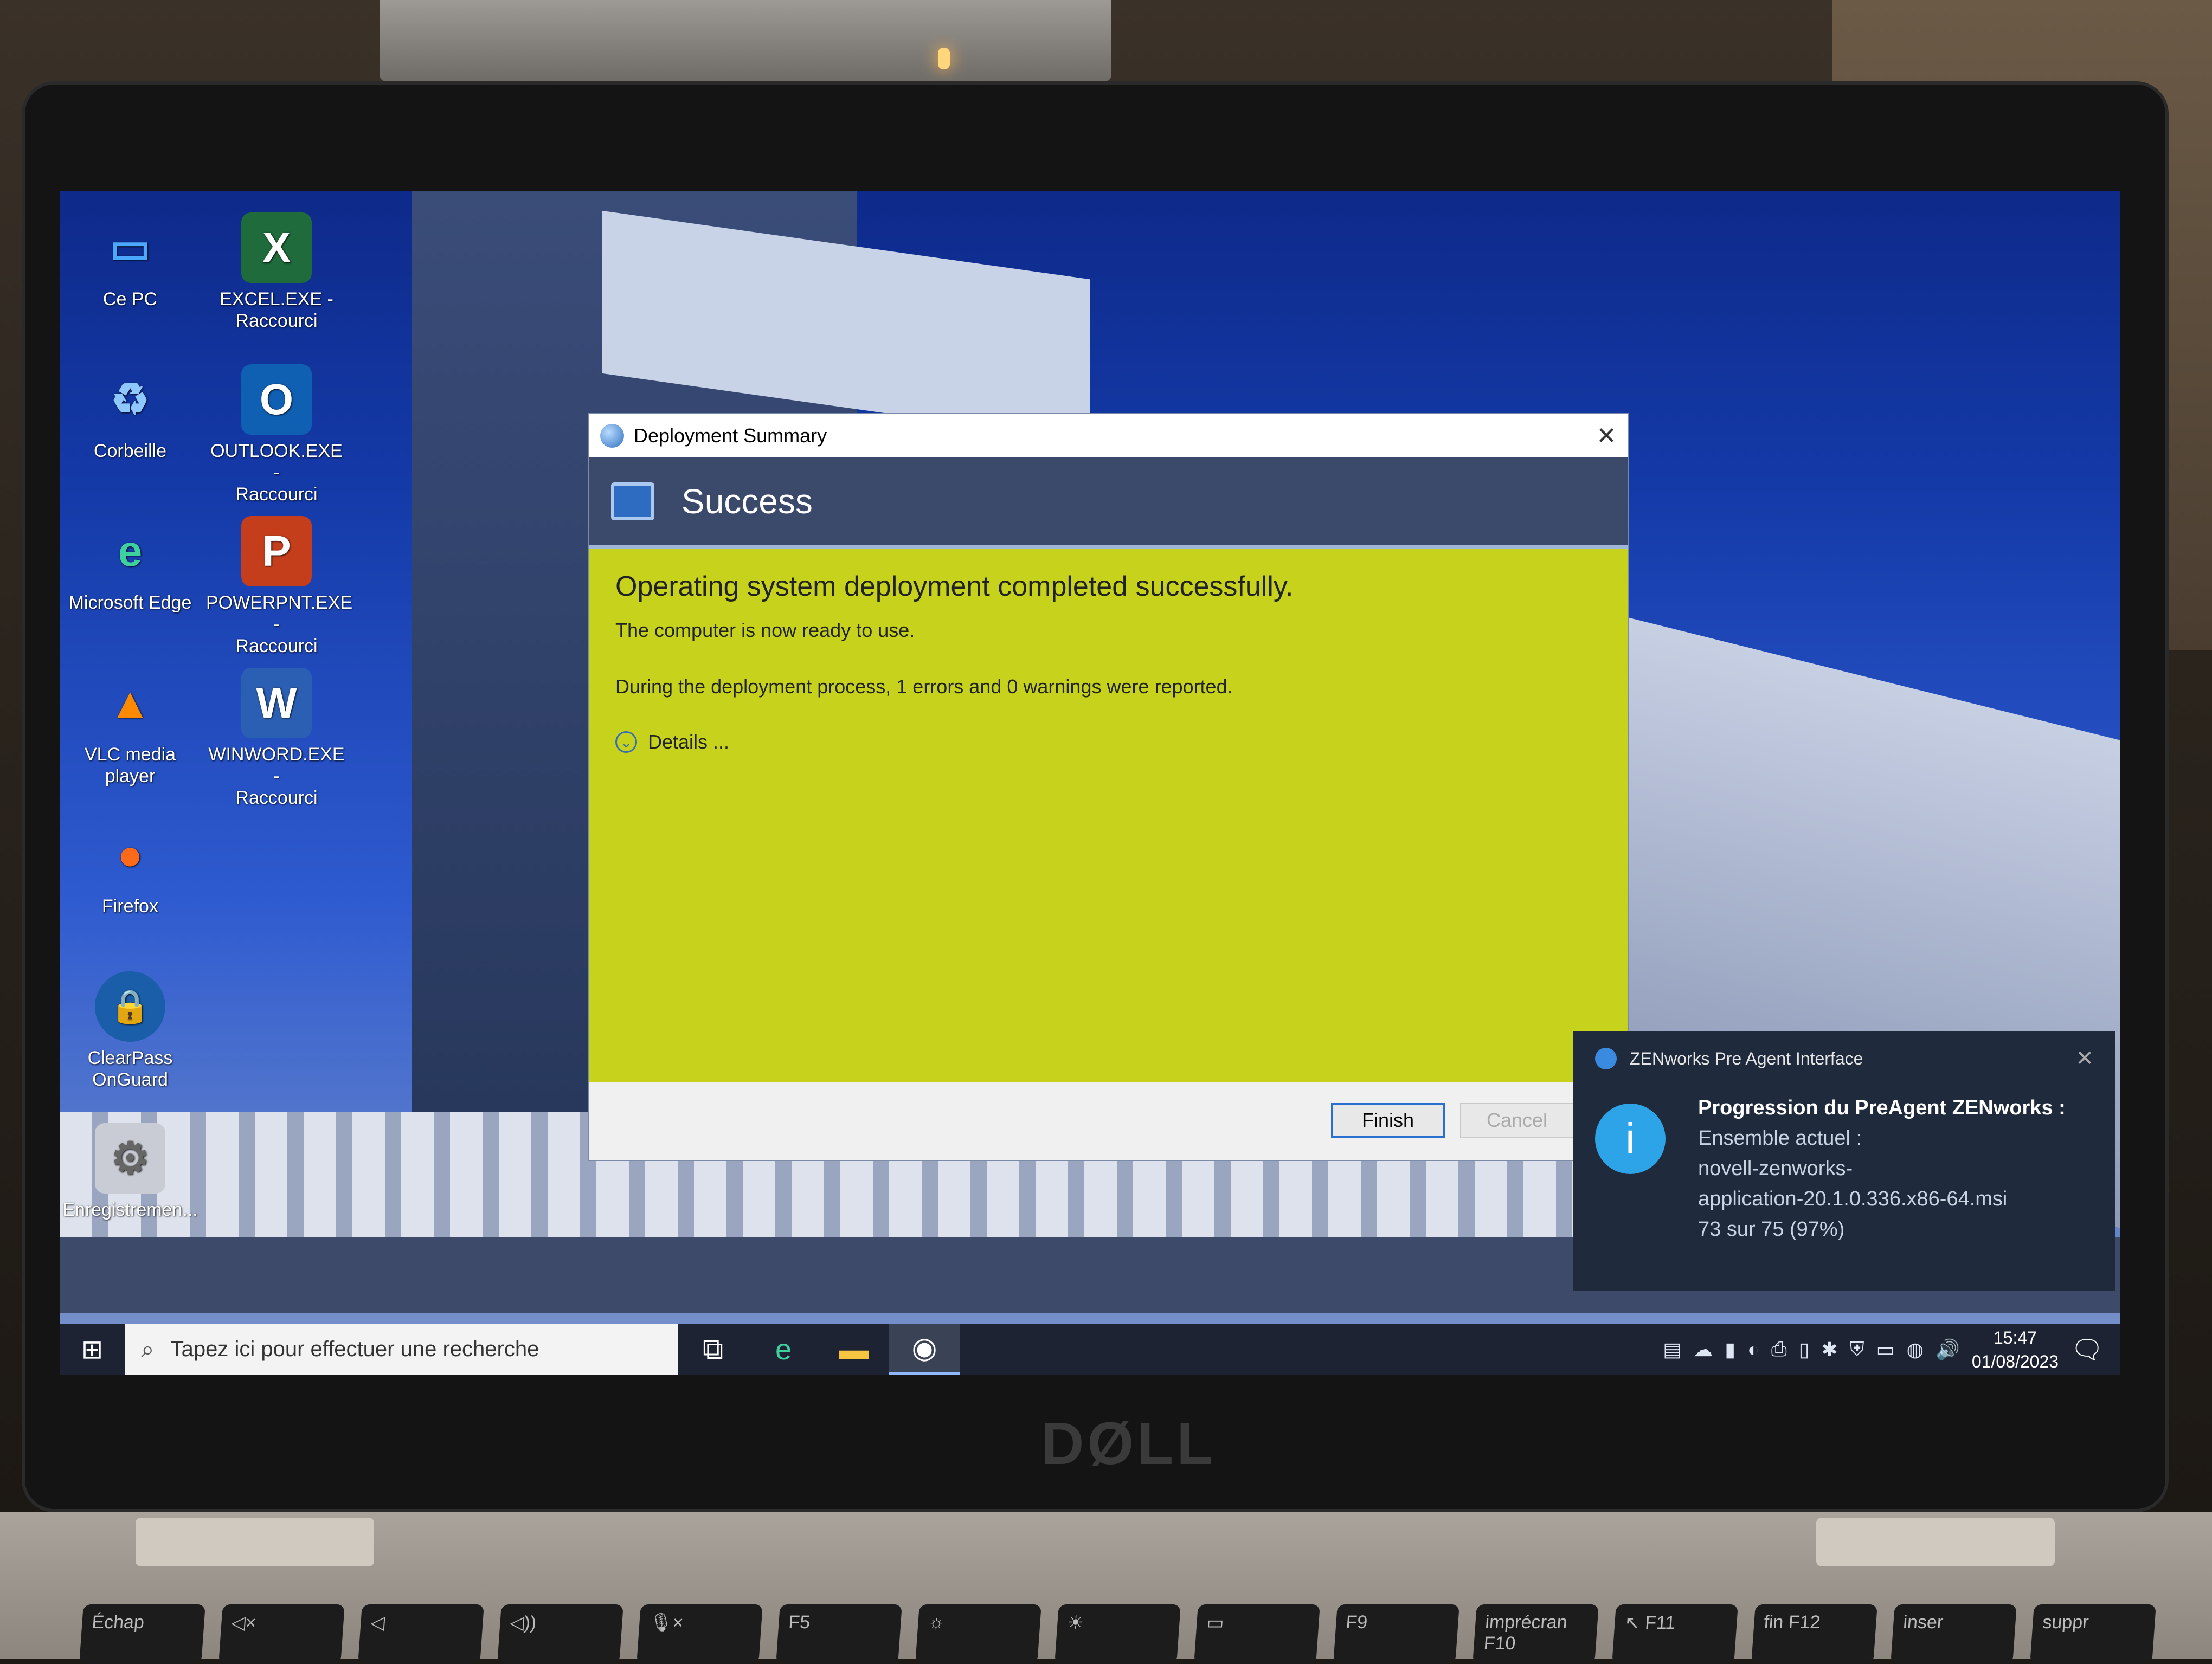  What do you see at coordinates (1753, 1349) in the screenshot?
I see `zenworks-tray-icon: ◐` at bounding box center [1753, 1349].